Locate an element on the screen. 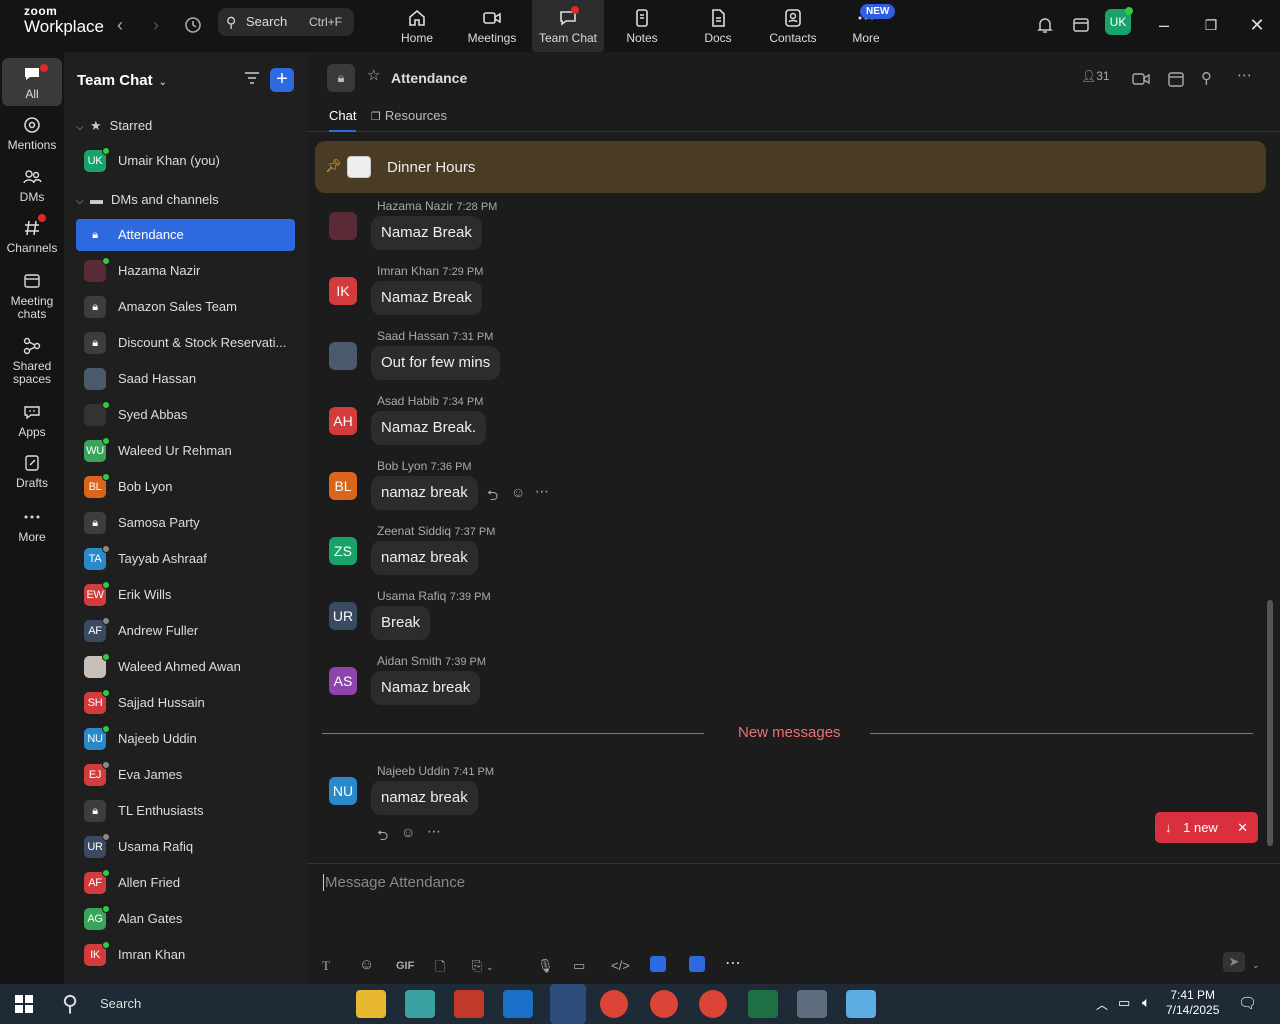 This screenshot has width=1280, height=1024. sidebar-item: Waleed Ahmed Awan is located at coordinates (185, 667).